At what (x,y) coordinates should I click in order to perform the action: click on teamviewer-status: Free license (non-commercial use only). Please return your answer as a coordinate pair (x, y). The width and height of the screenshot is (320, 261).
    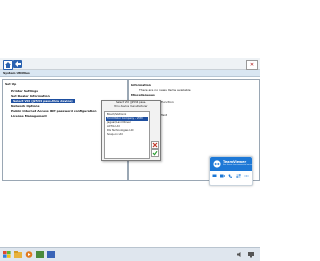
    Looking at the image, I should click on (239, 165).